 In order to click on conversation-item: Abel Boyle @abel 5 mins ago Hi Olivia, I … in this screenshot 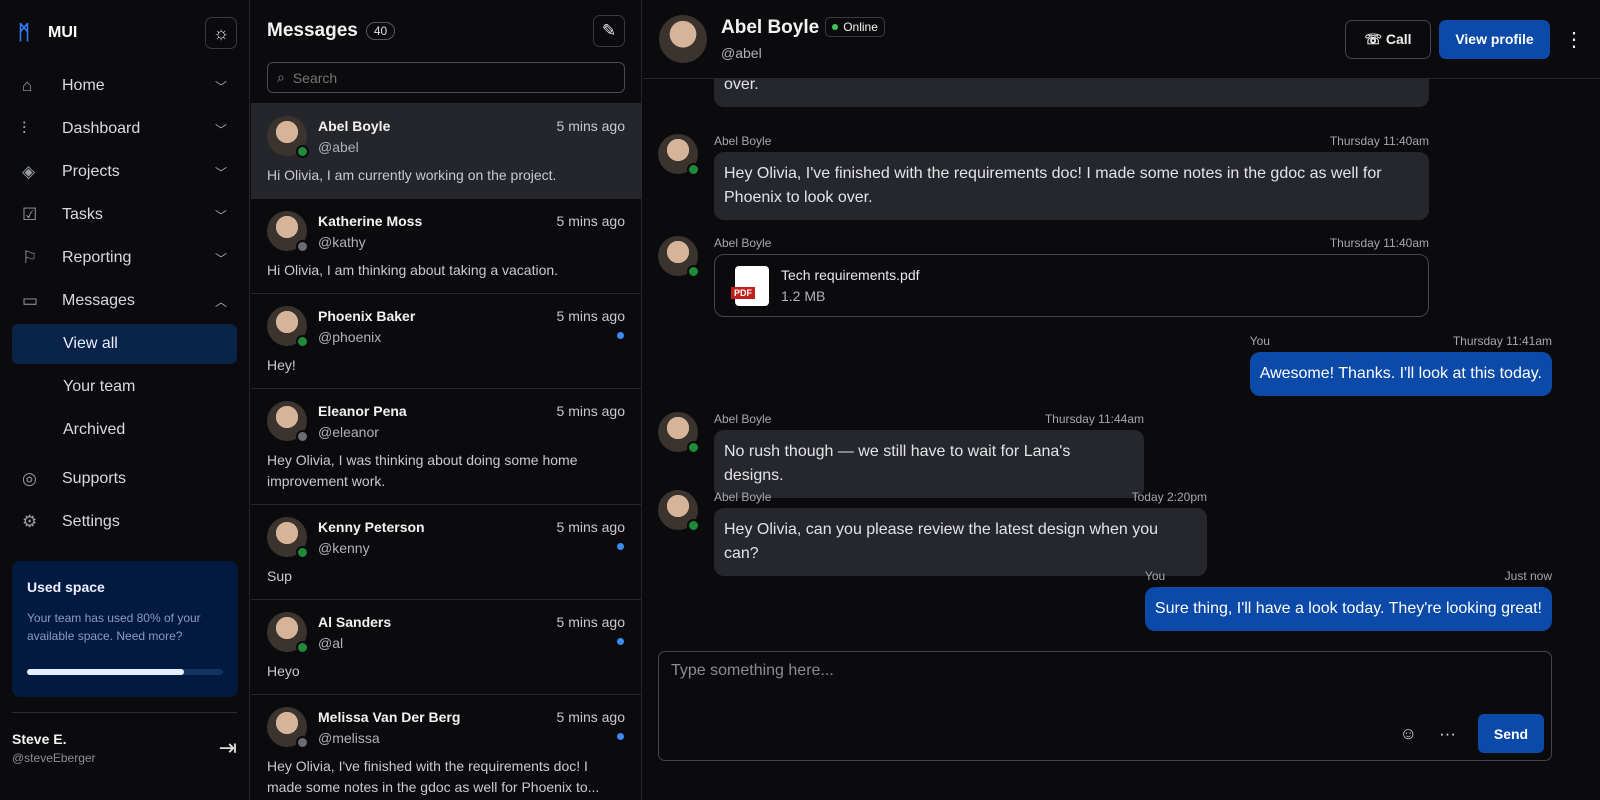, I will do `click(446, 150)`.